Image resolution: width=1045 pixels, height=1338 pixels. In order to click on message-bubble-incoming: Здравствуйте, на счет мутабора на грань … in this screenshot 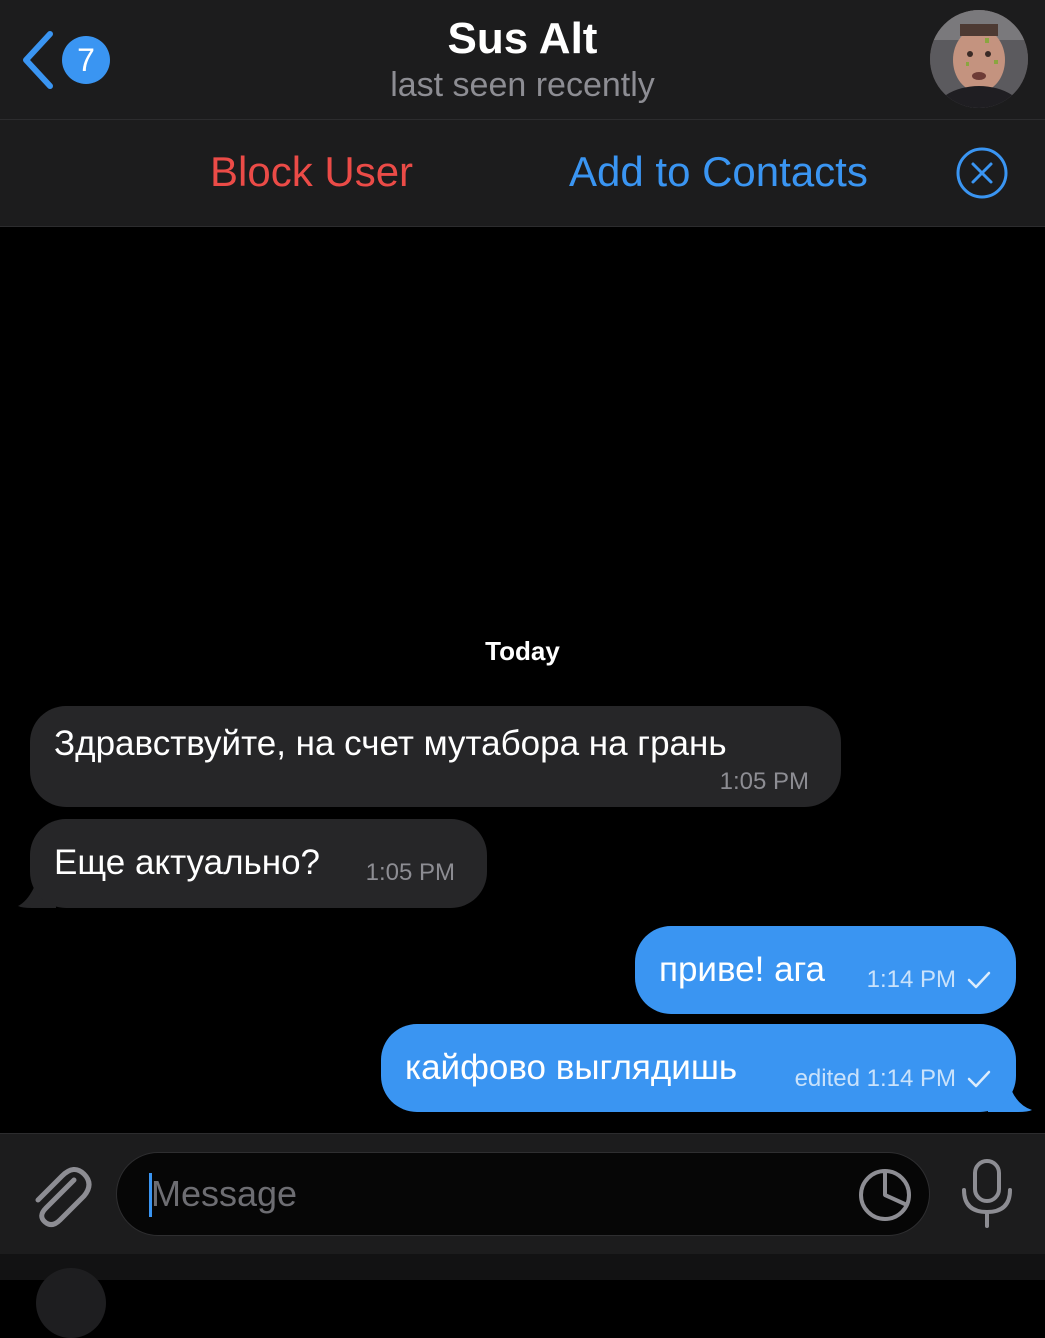, I will do `click(435, 756)`.